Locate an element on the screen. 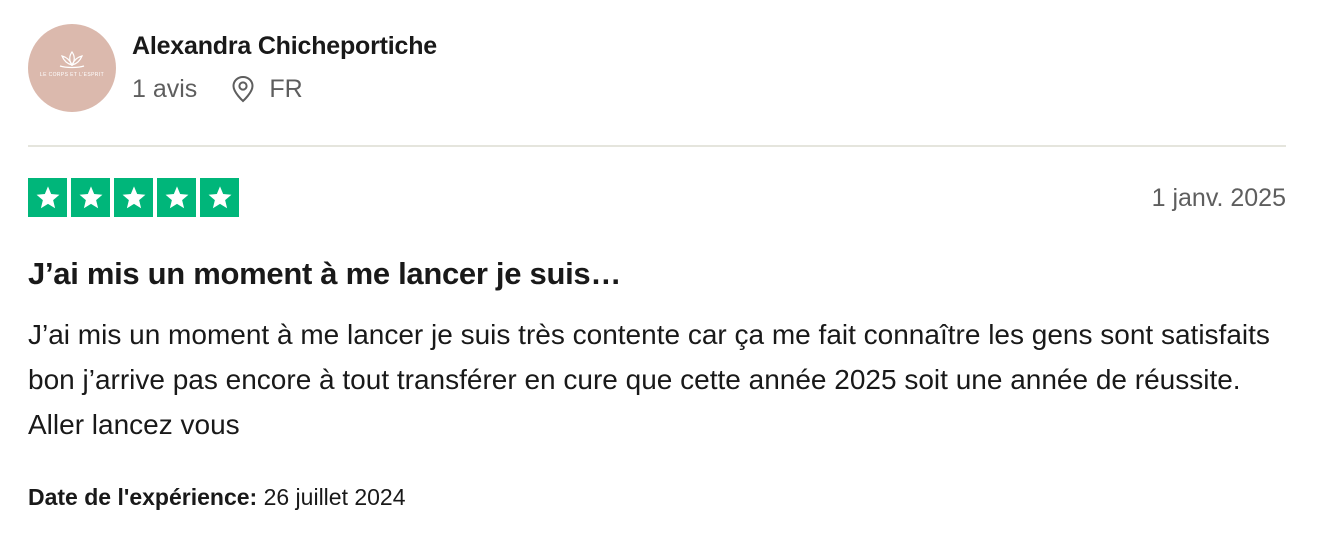 This screenshot has height=542, width=1318. experience-date: Date de l'expérience: 26 juillet 2024 is located at coordinates (217, 497).